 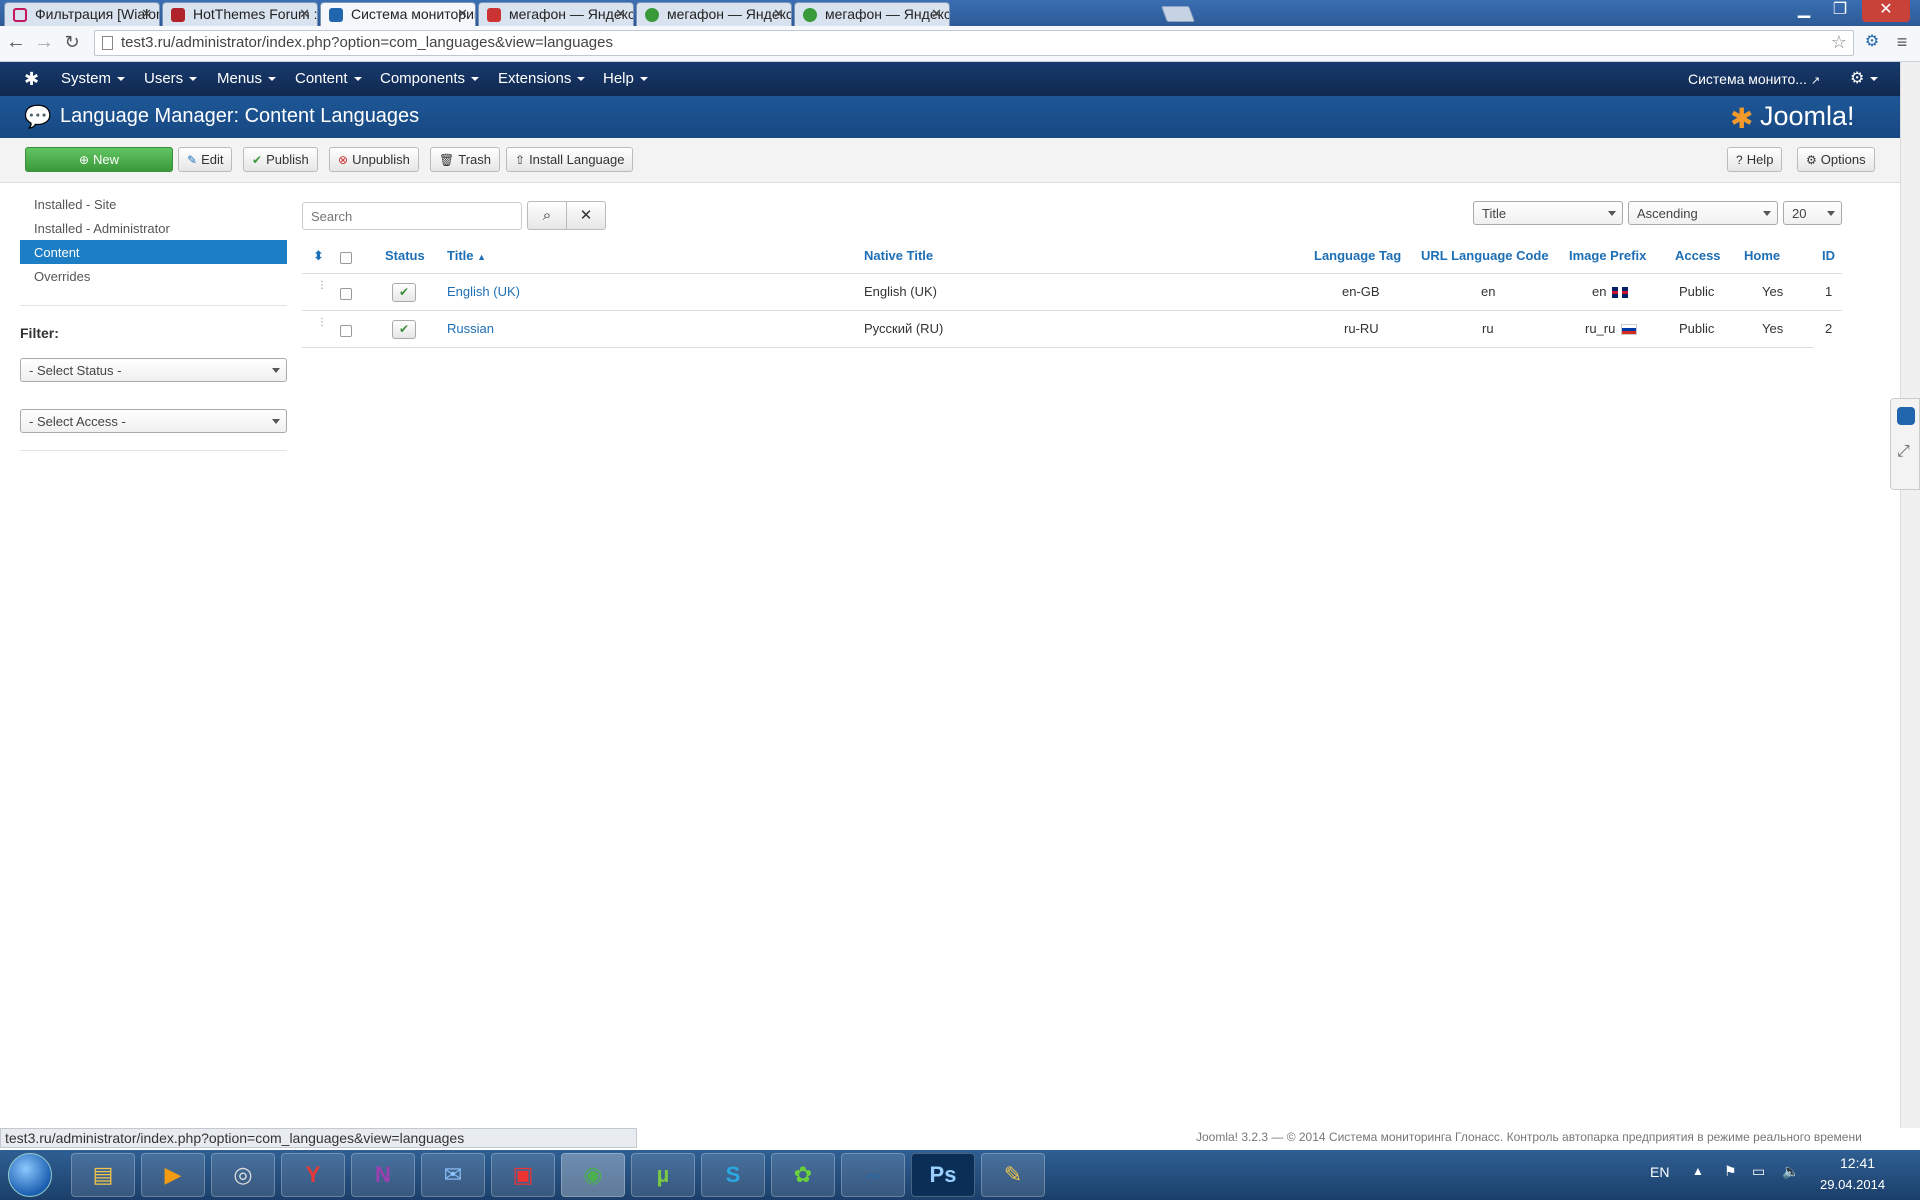 What do you see at coordinates (1485, 255) in the screenshot?
I see `column-header-url-language-code: URL Language Code` at bounding box center [1485, 255].